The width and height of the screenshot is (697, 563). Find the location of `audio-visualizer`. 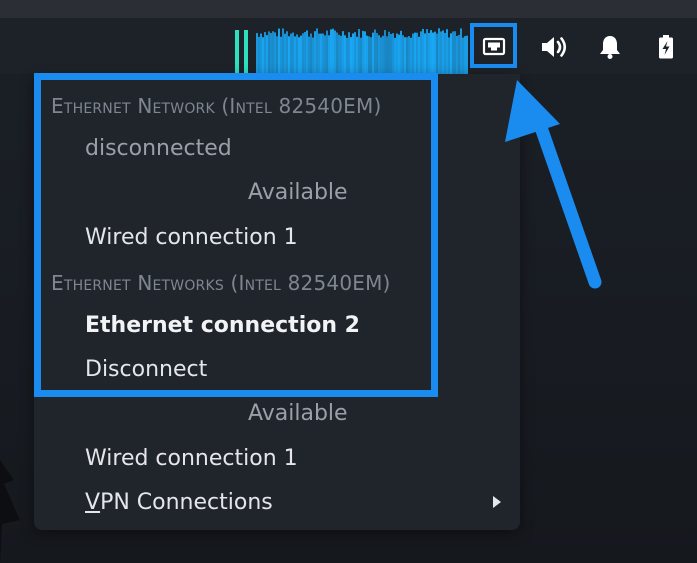

audio-visualizer is located at coordinates (351, 51).